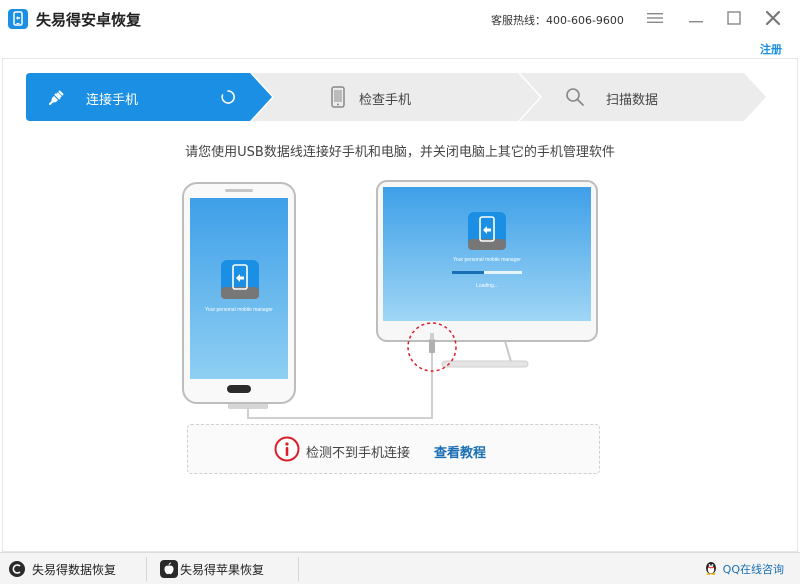 The image size is (800, 584). Describe the element at coordinates (287, 449) in the screenshot. I see `warning-icon` at that location.